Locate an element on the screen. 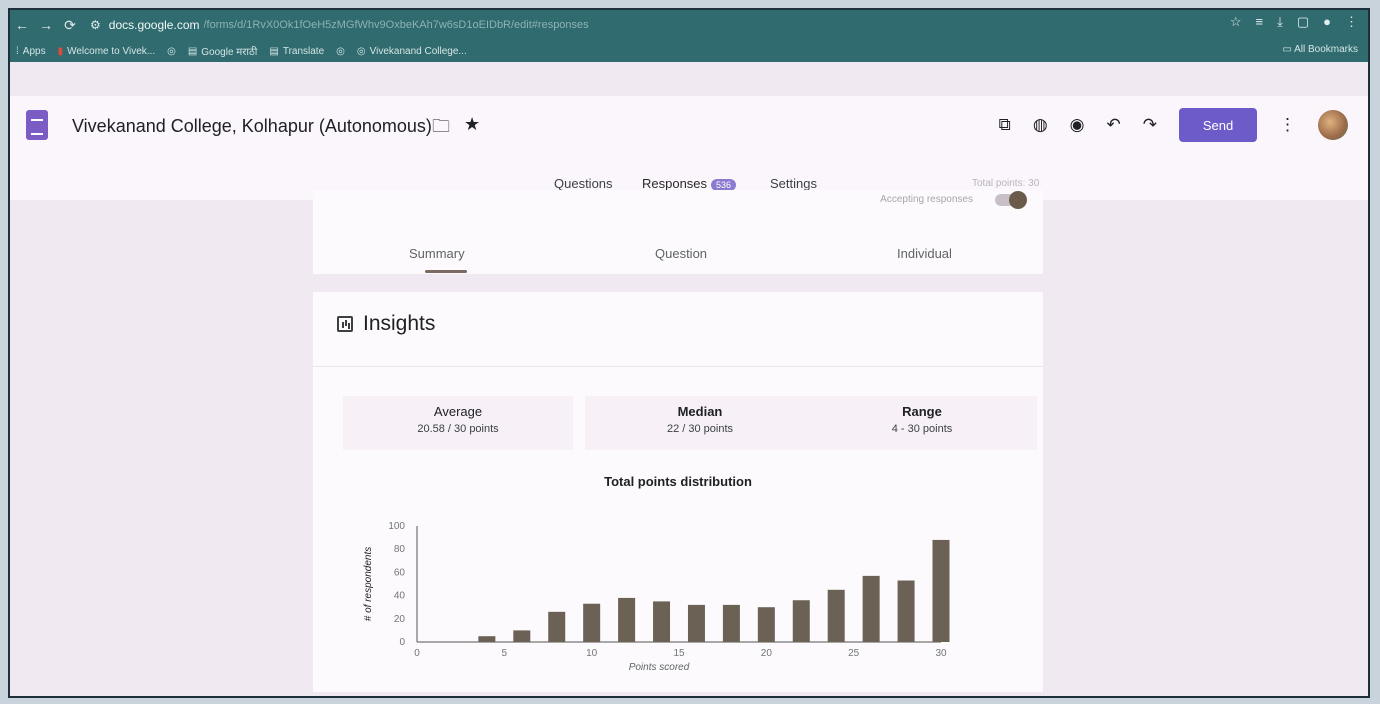 This screenshot has width=1380, height=704. x-tick-label: 25 is located at coordinates (854, 653).